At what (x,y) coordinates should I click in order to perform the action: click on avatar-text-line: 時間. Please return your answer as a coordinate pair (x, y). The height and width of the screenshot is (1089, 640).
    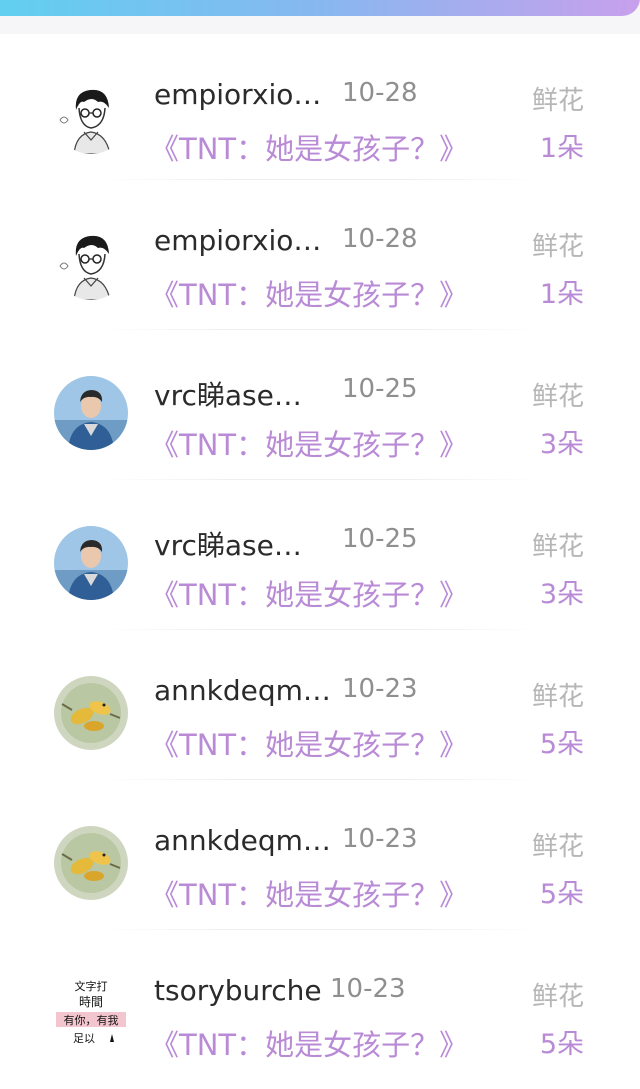
    Looking at the image, I should click on (91, 1002).